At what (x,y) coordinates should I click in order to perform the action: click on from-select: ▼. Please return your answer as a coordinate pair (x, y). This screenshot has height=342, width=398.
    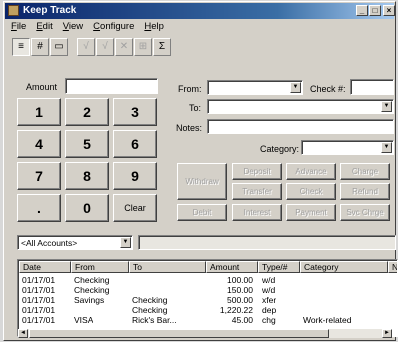
    Looking at the image, I should click on (255, 87).